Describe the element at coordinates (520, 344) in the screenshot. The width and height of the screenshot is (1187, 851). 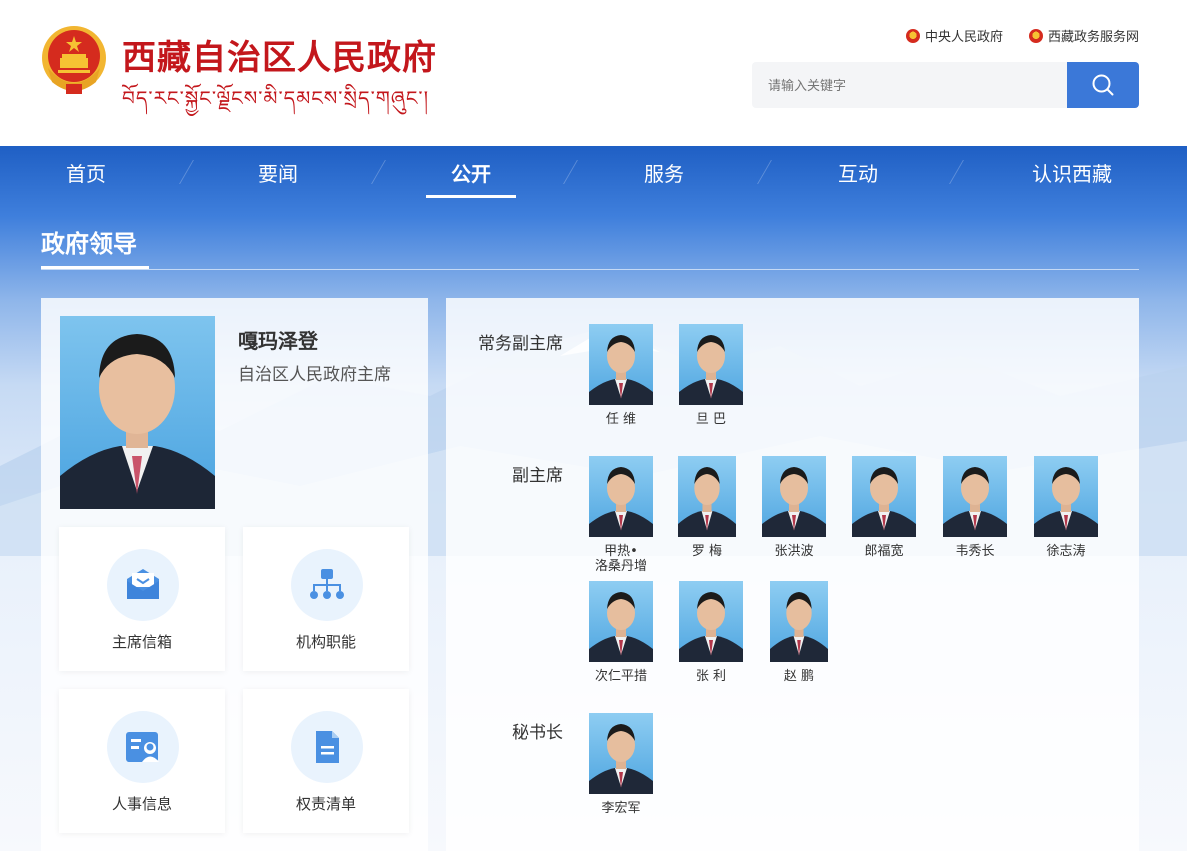
I see `role-label-executive-vice: 常务副主席` at that location.